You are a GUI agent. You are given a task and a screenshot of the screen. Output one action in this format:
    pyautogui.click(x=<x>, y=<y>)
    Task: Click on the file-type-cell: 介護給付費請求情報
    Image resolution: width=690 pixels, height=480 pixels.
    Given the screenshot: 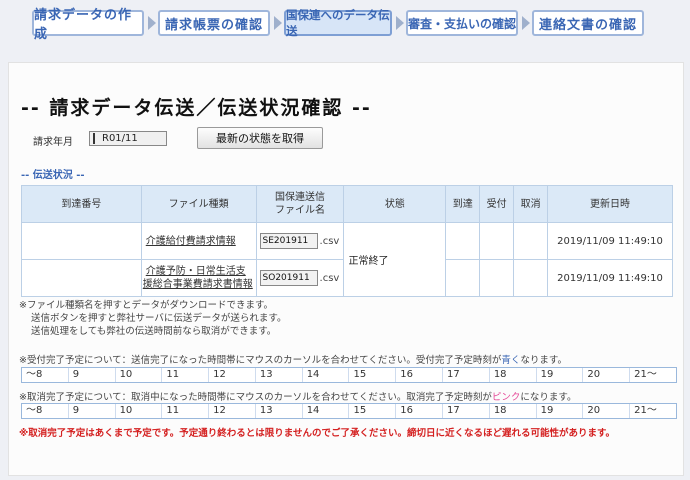 What is the action you would take?
    pyautogui.click(x=198, y=241)
    